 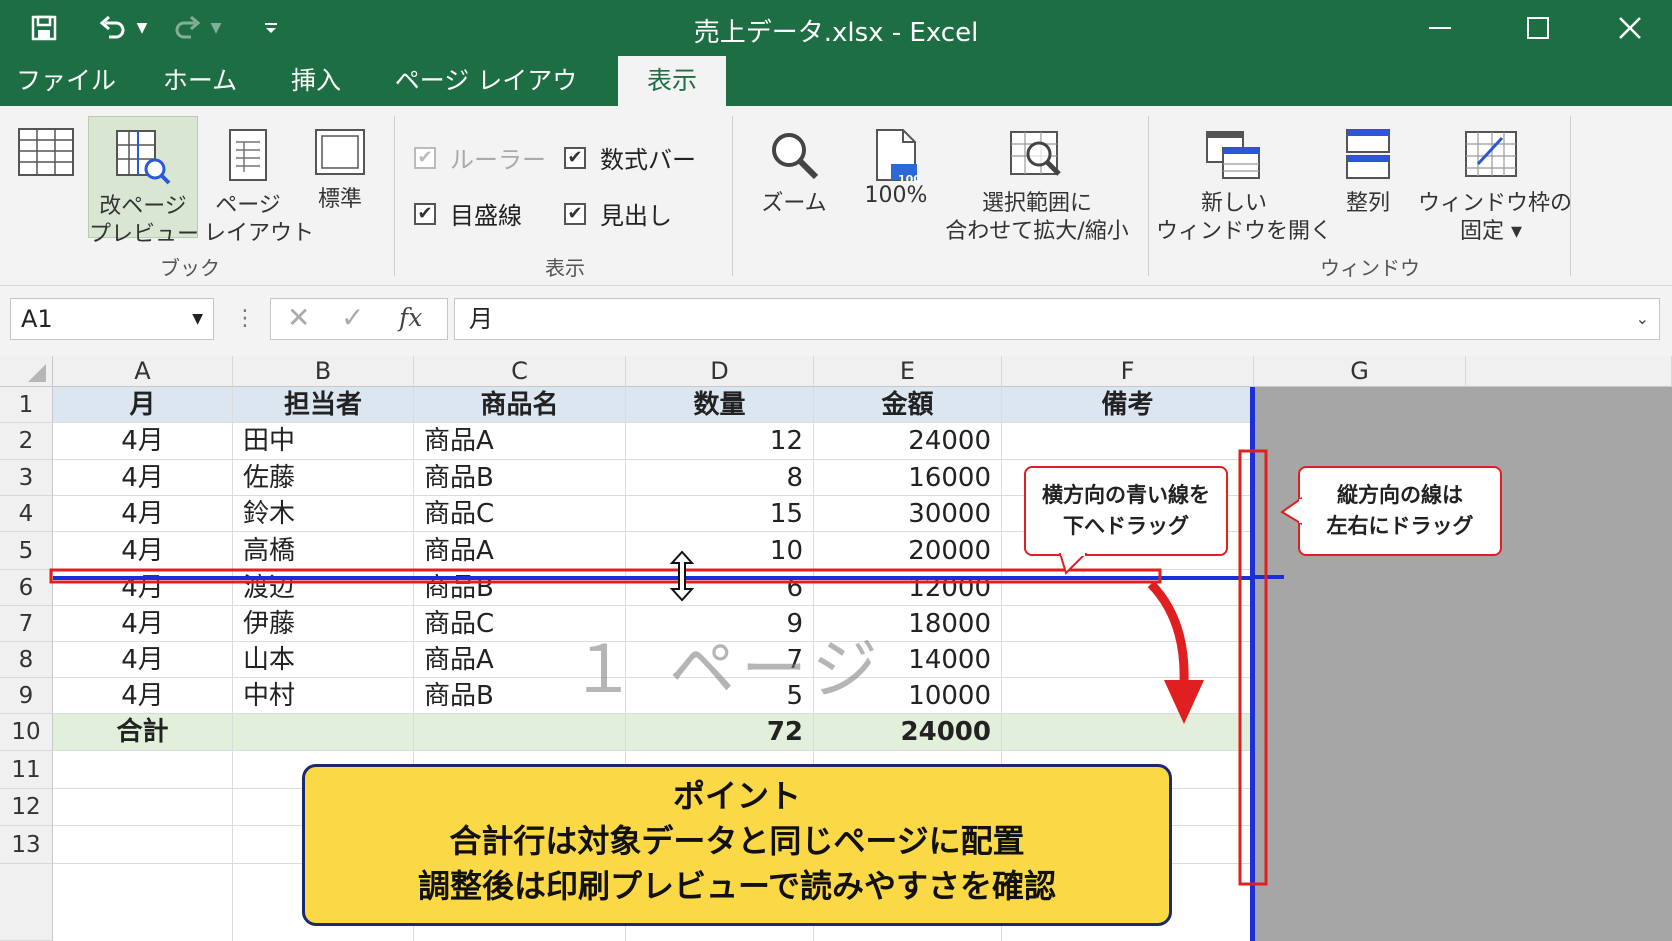 What do you see at coordinates (1175, 652) in the screenshot?
I see `drag-down-arrow-icon` at bounding box center [1175, 652].